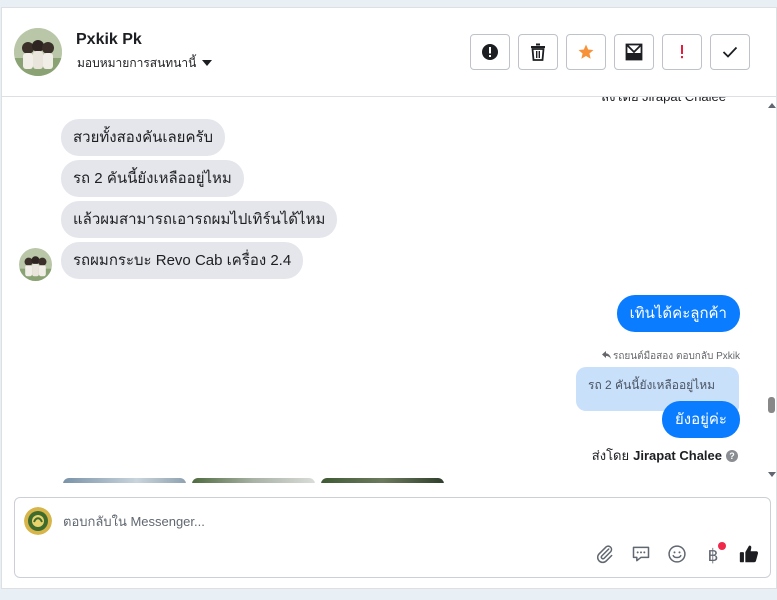 The image size is (777, 600). What do you see at coordinates (207, 64) in the screenshot?
I see `caret-down-icon` at bounding box center [207, 64].